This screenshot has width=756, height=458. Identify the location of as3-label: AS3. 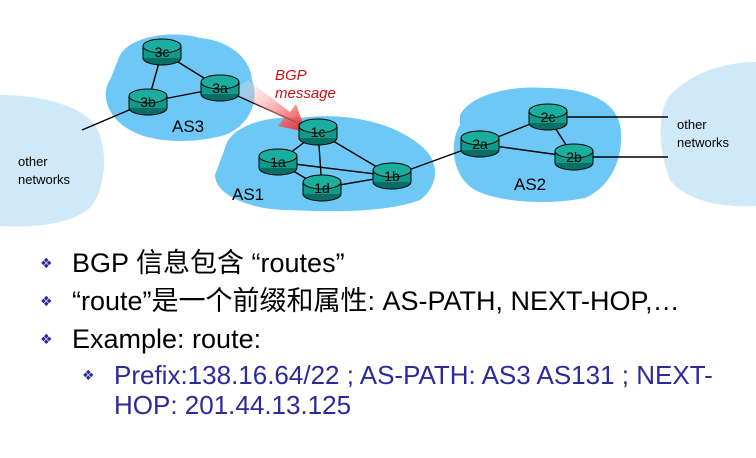
(188, 126).